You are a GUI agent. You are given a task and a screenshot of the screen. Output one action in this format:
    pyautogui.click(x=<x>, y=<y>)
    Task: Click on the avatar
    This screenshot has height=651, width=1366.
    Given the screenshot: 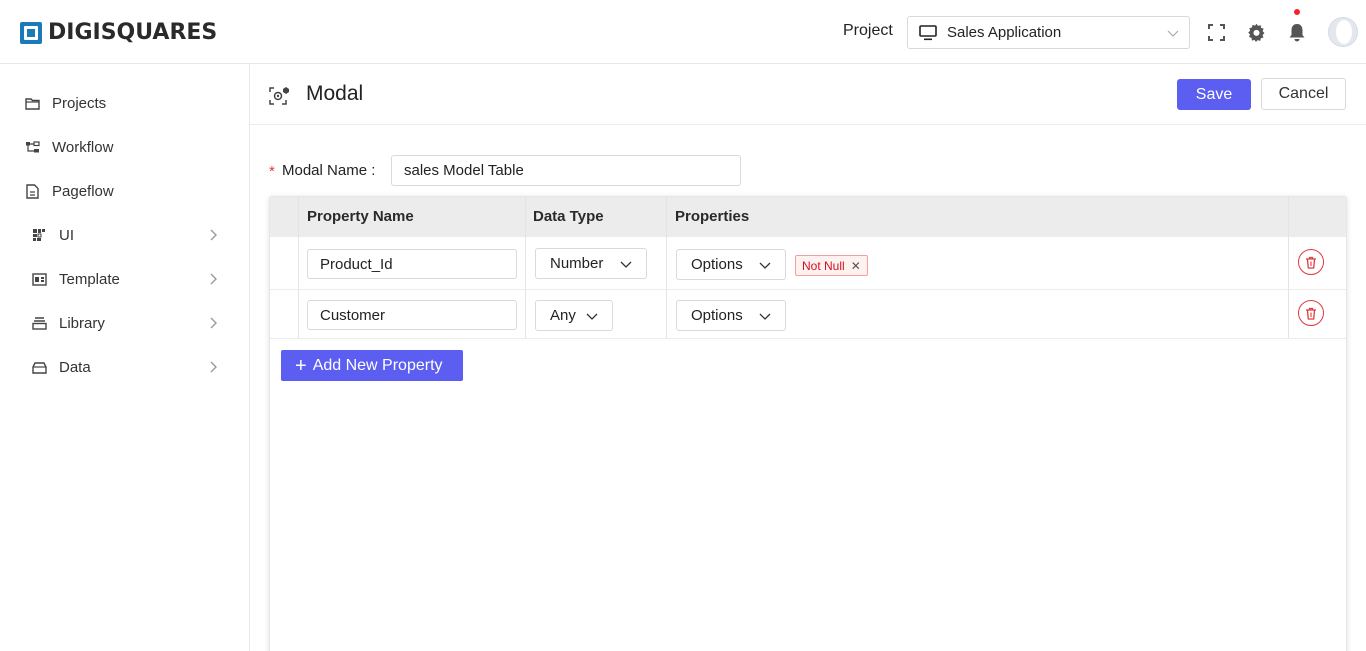 What is the action you would take?
    pyautogui.click(x=1343, y=32)
    